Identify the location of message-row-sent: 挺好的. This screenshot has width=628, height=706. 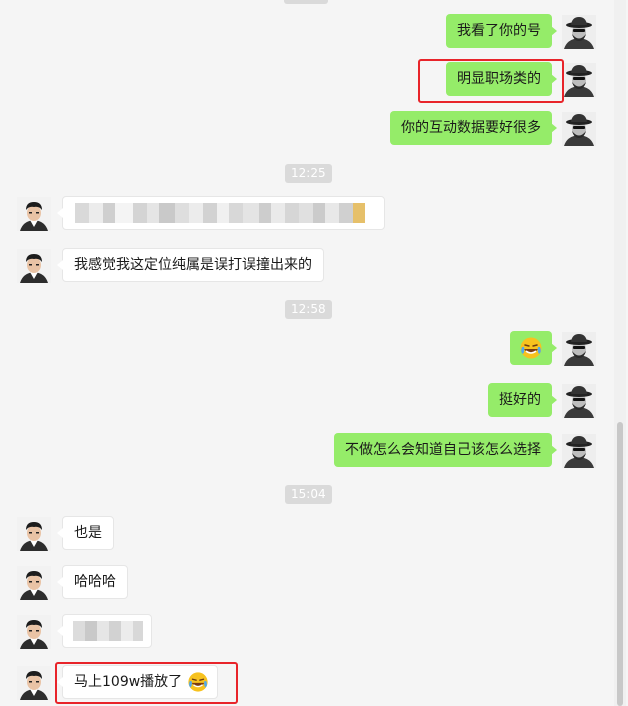
(314, 401).